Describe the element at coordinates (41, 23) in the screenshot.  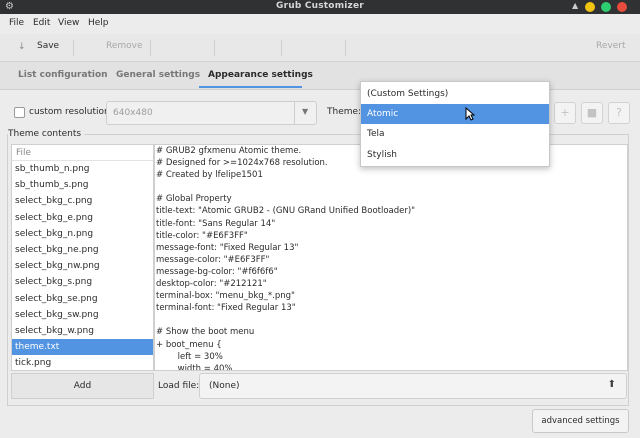
I see `menu-edit: Edit` at that location.